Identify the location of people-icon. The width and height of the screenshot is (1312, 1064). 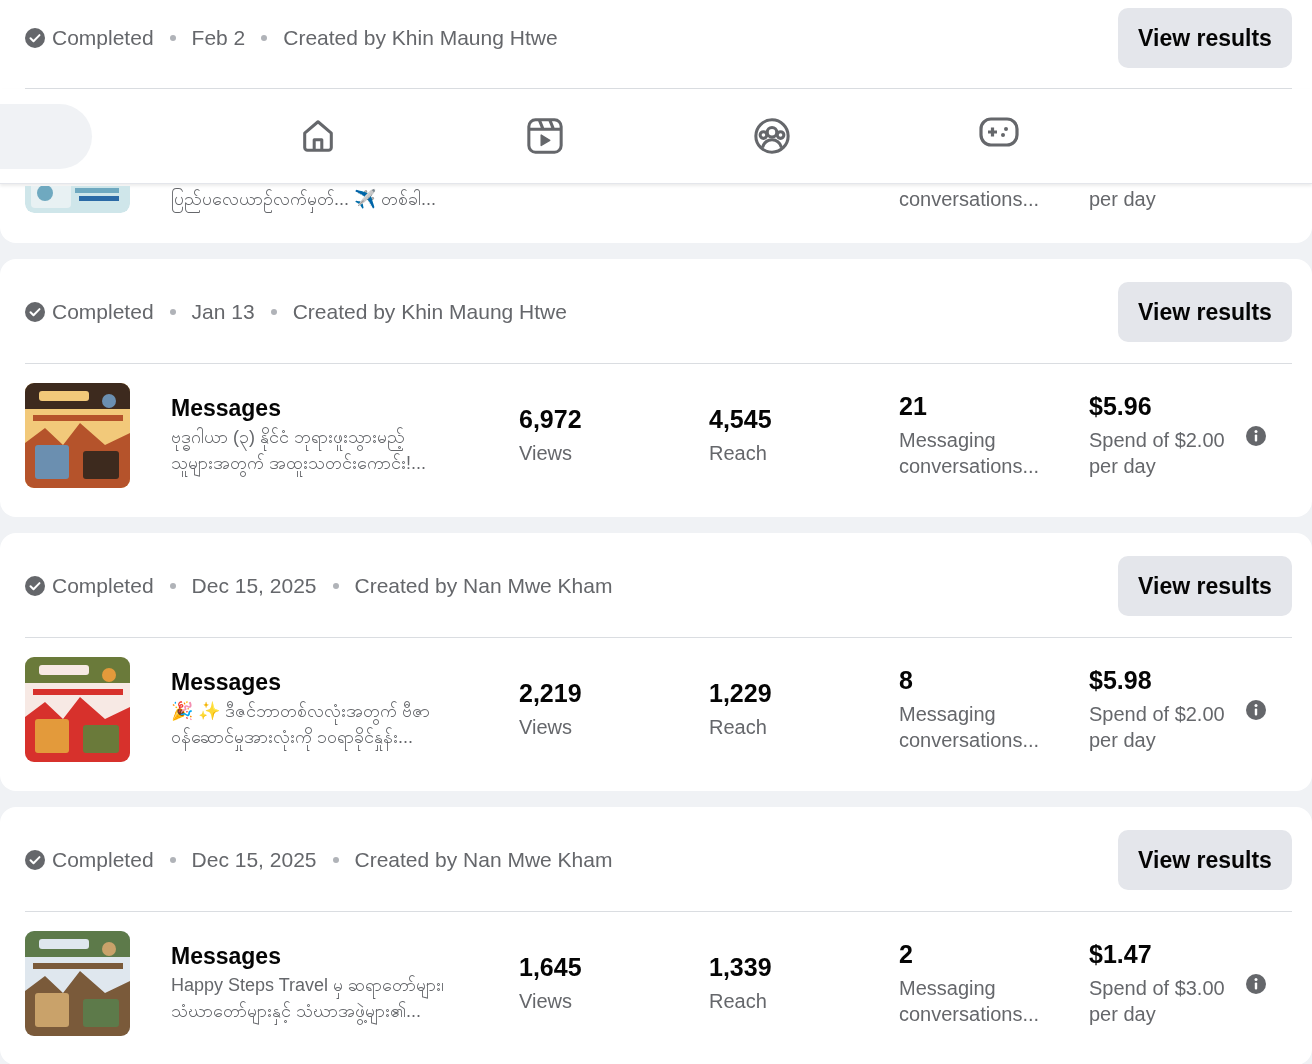
(771, 136).